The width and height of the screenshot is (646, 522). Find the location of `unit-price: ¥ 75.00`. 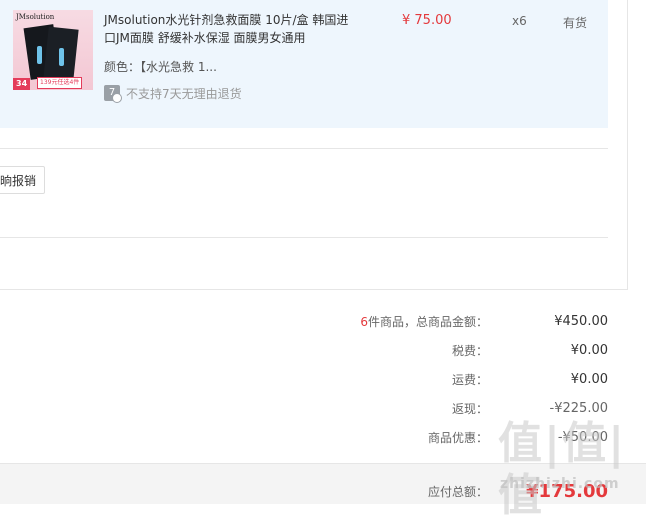

unit-price: ¥ 75.00 is located at coordinates (427, 20).